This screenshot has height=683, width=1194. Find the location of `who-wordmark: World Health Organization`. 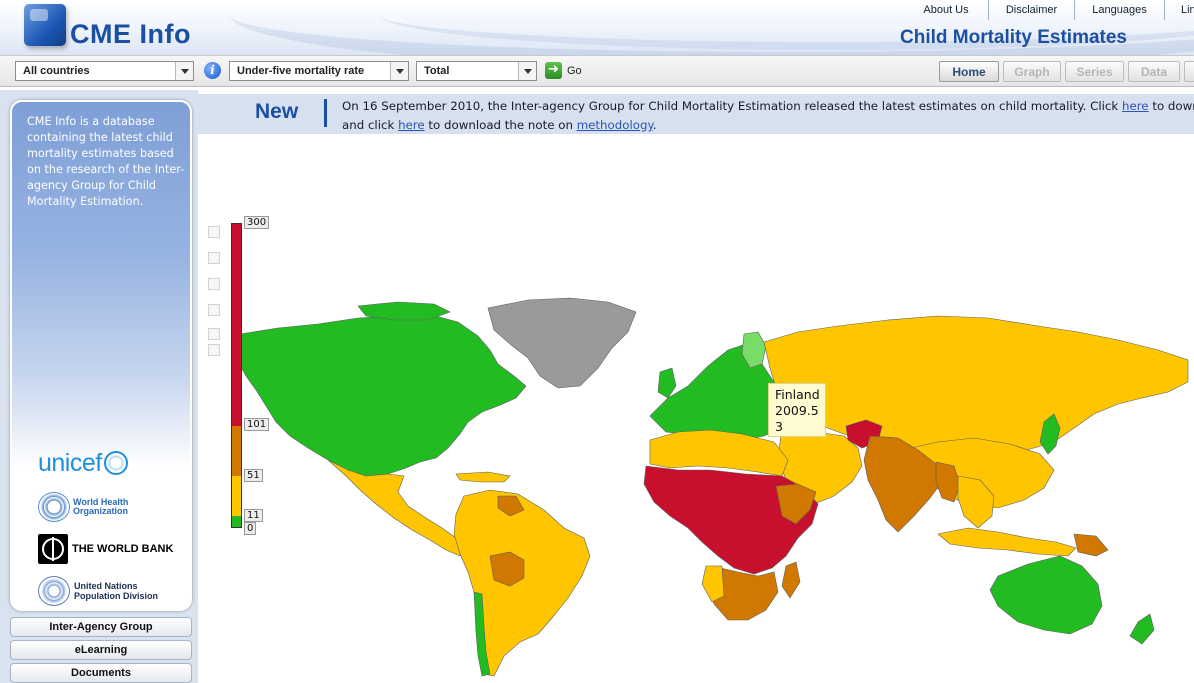

who-wordmark: World Health Organization is located at coordinates (100, 507).